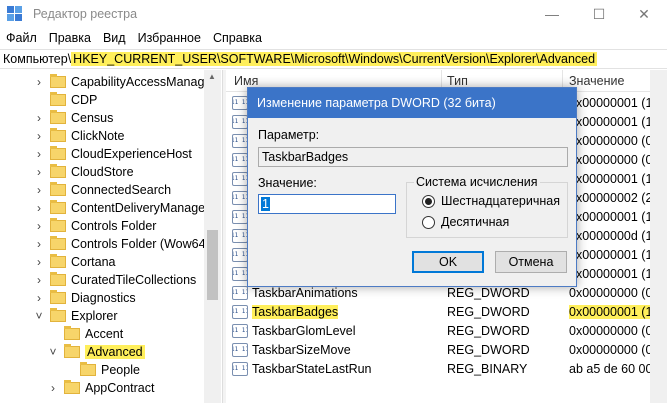  I want to click on value-data-cell: ab a5 de 60 00 0, so click(616, 368).